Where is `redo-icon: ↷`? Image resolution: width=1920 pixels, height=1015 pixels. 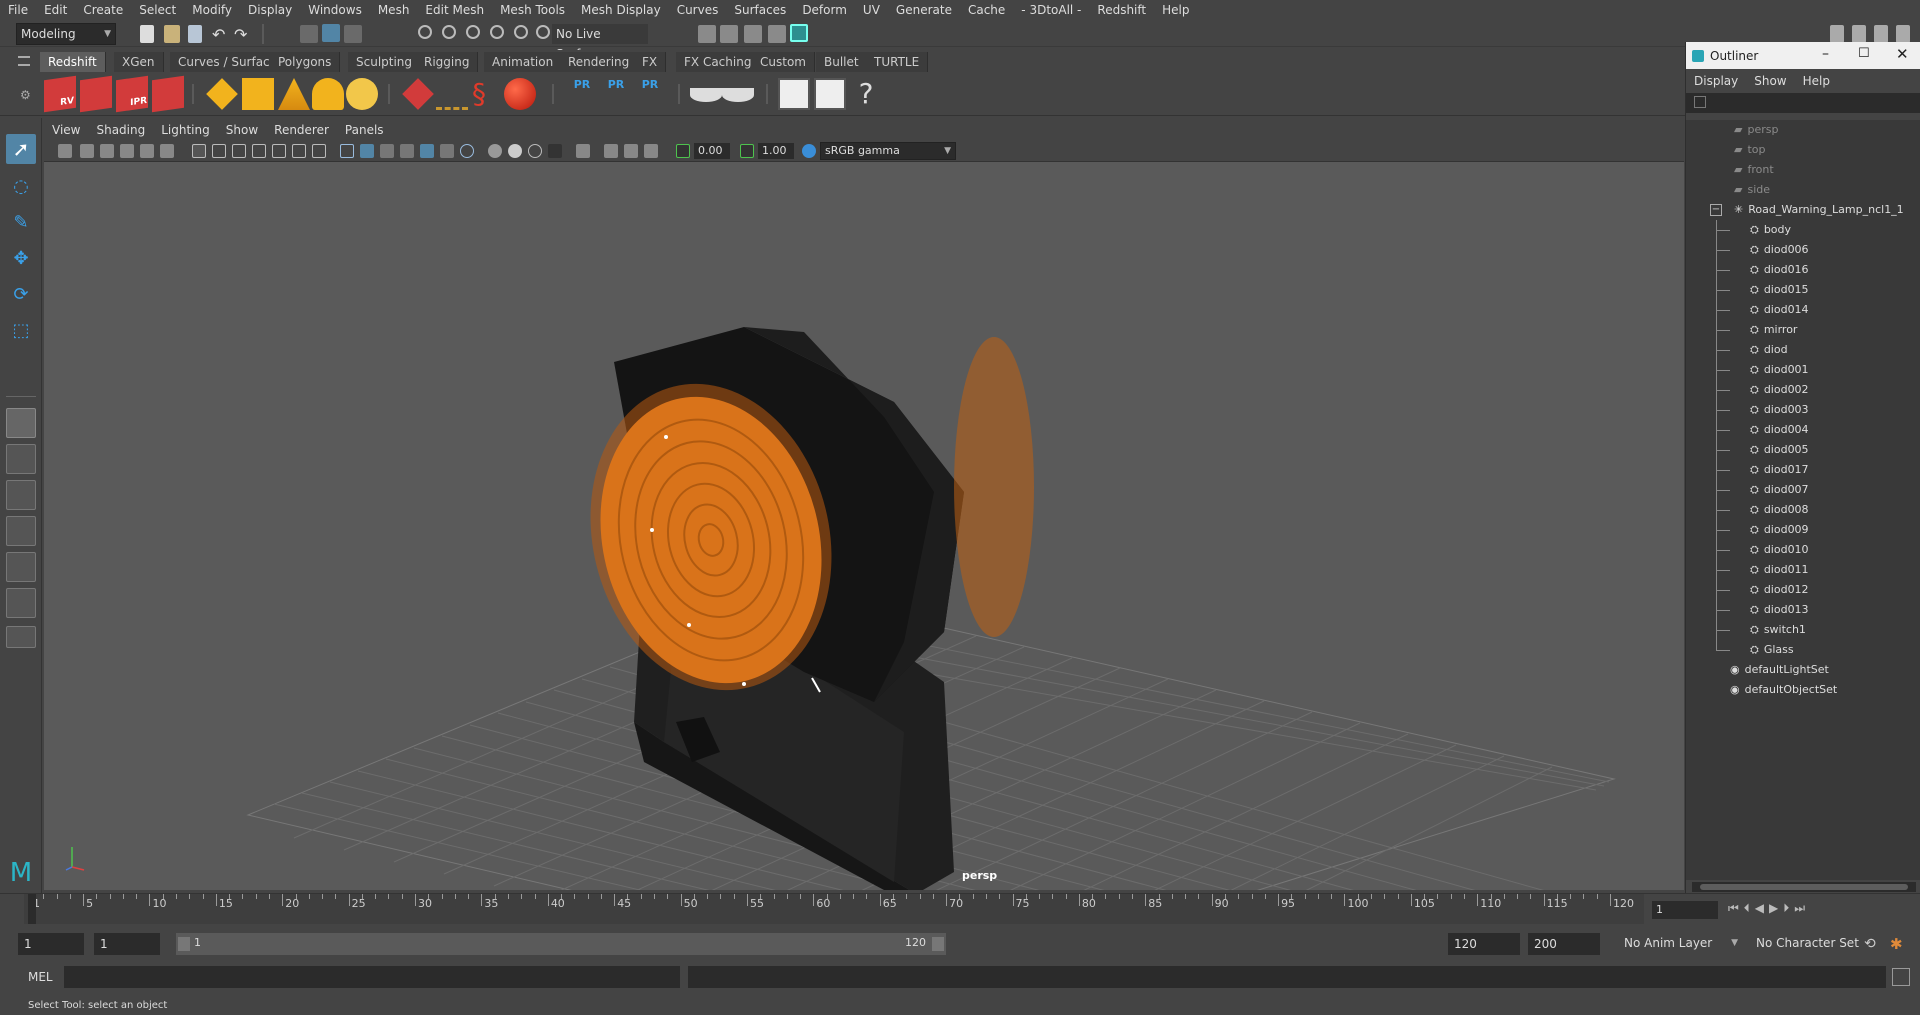
redo-icon: ↷ is located at coordinates (241, 34).